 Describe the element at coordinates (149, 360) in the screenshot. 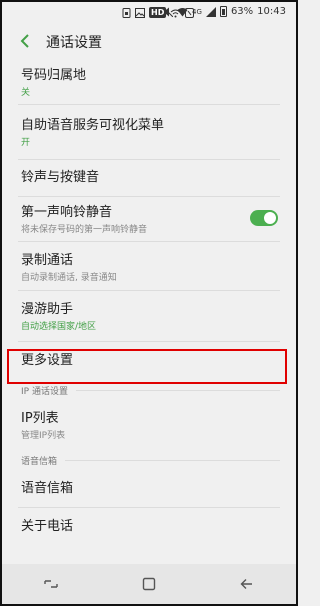

I see `setting-more-settings: 更多设置` at that location.